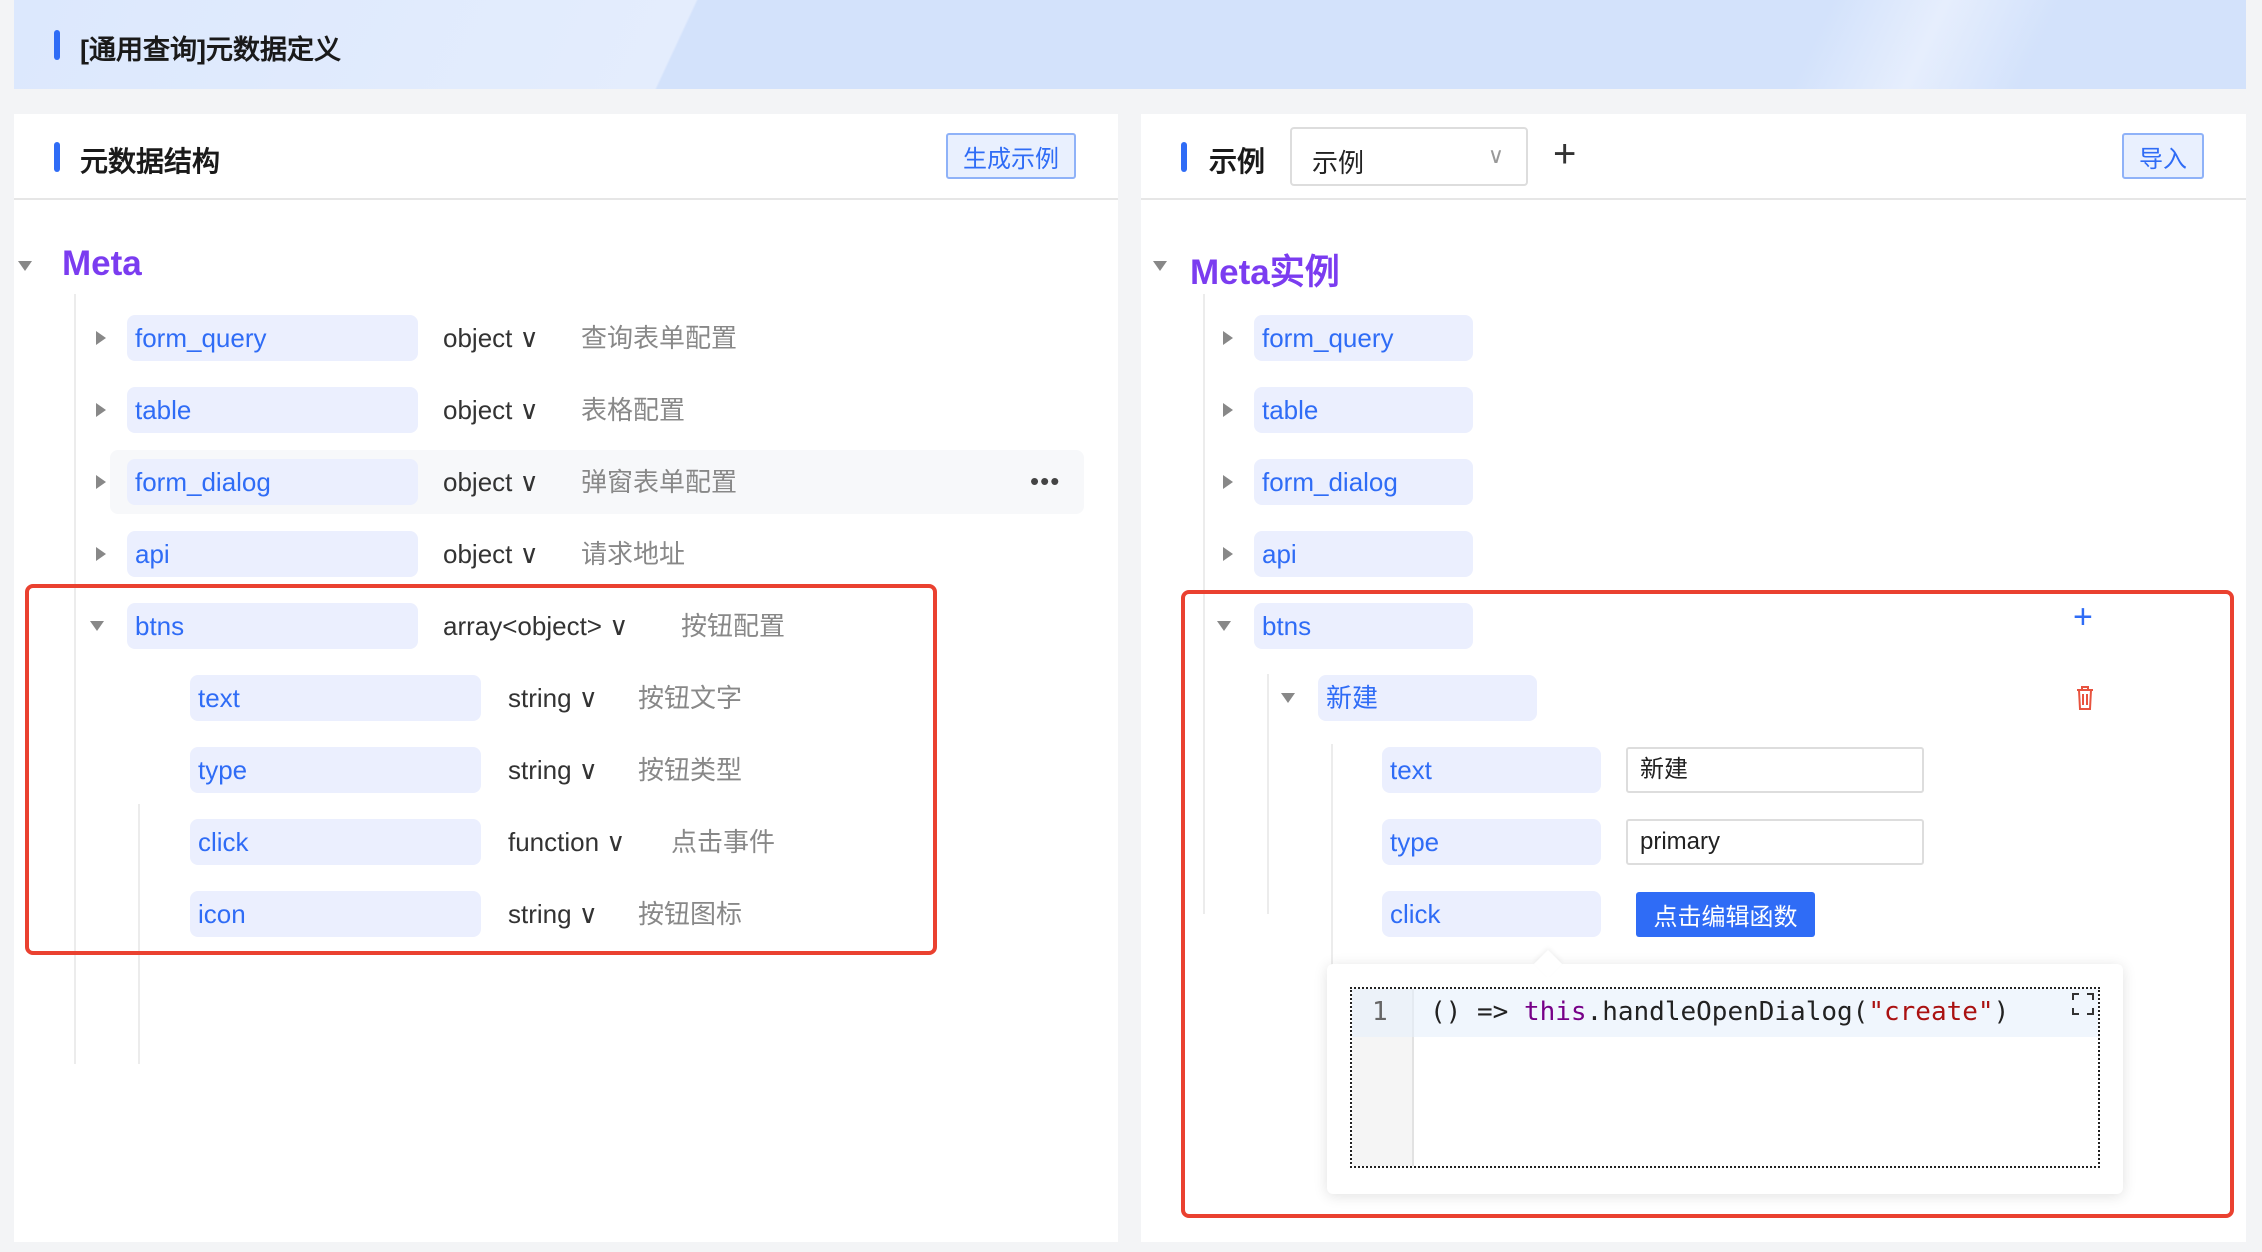  I want to click on add-item-icon: +, so click(2083, 617).